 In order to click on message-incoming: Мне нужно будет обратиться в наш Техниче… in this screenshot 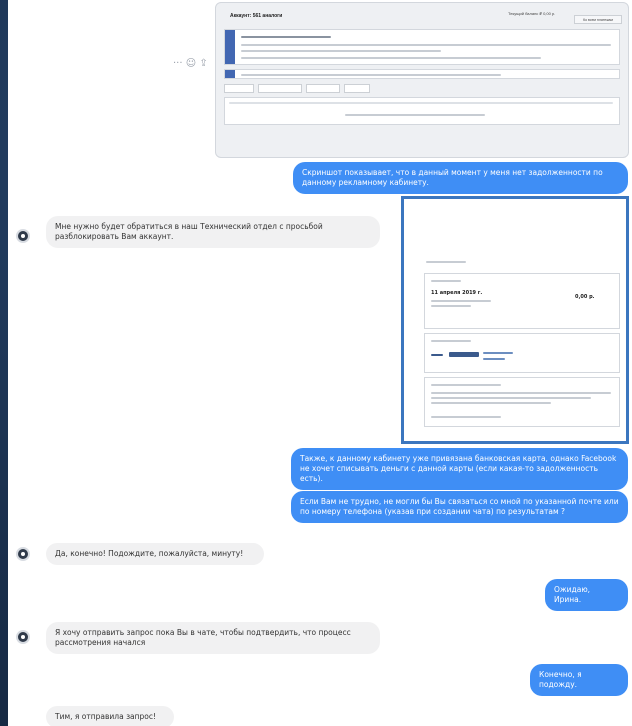, I will do `click(213, 232)`.